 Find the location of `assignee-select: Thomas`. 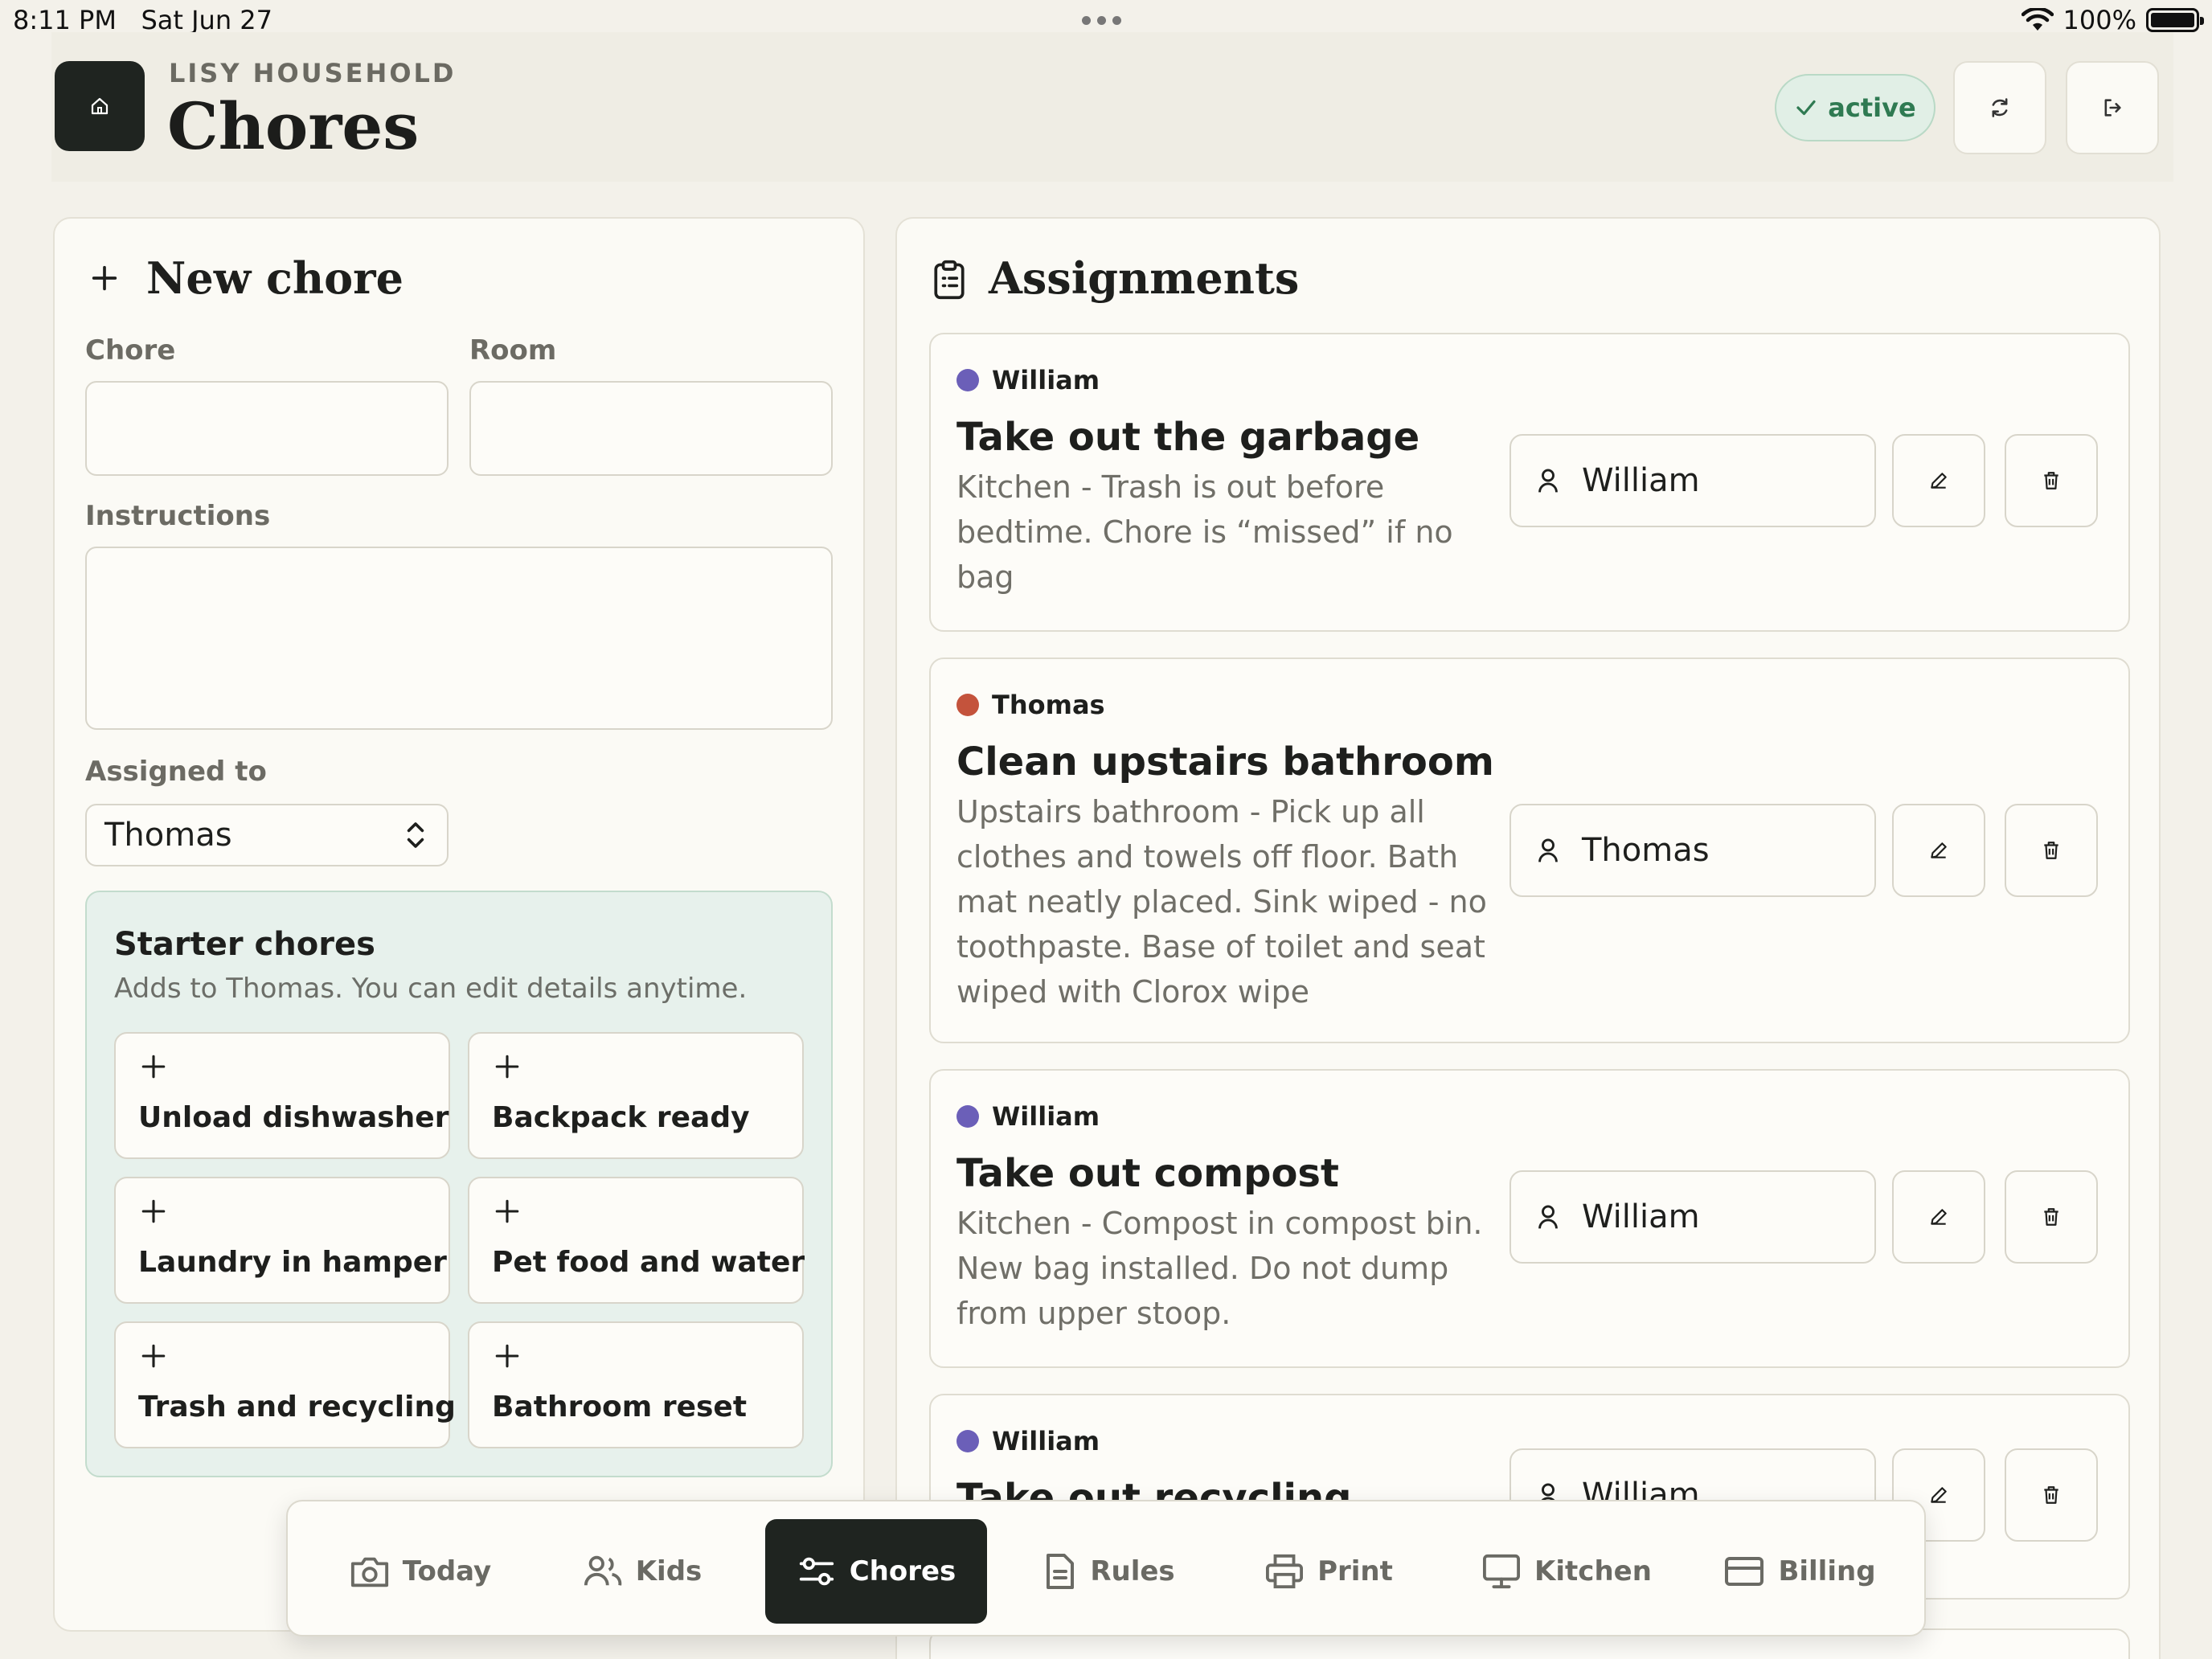

assignee-select: Thomas is located at coordinates (1692, 850).